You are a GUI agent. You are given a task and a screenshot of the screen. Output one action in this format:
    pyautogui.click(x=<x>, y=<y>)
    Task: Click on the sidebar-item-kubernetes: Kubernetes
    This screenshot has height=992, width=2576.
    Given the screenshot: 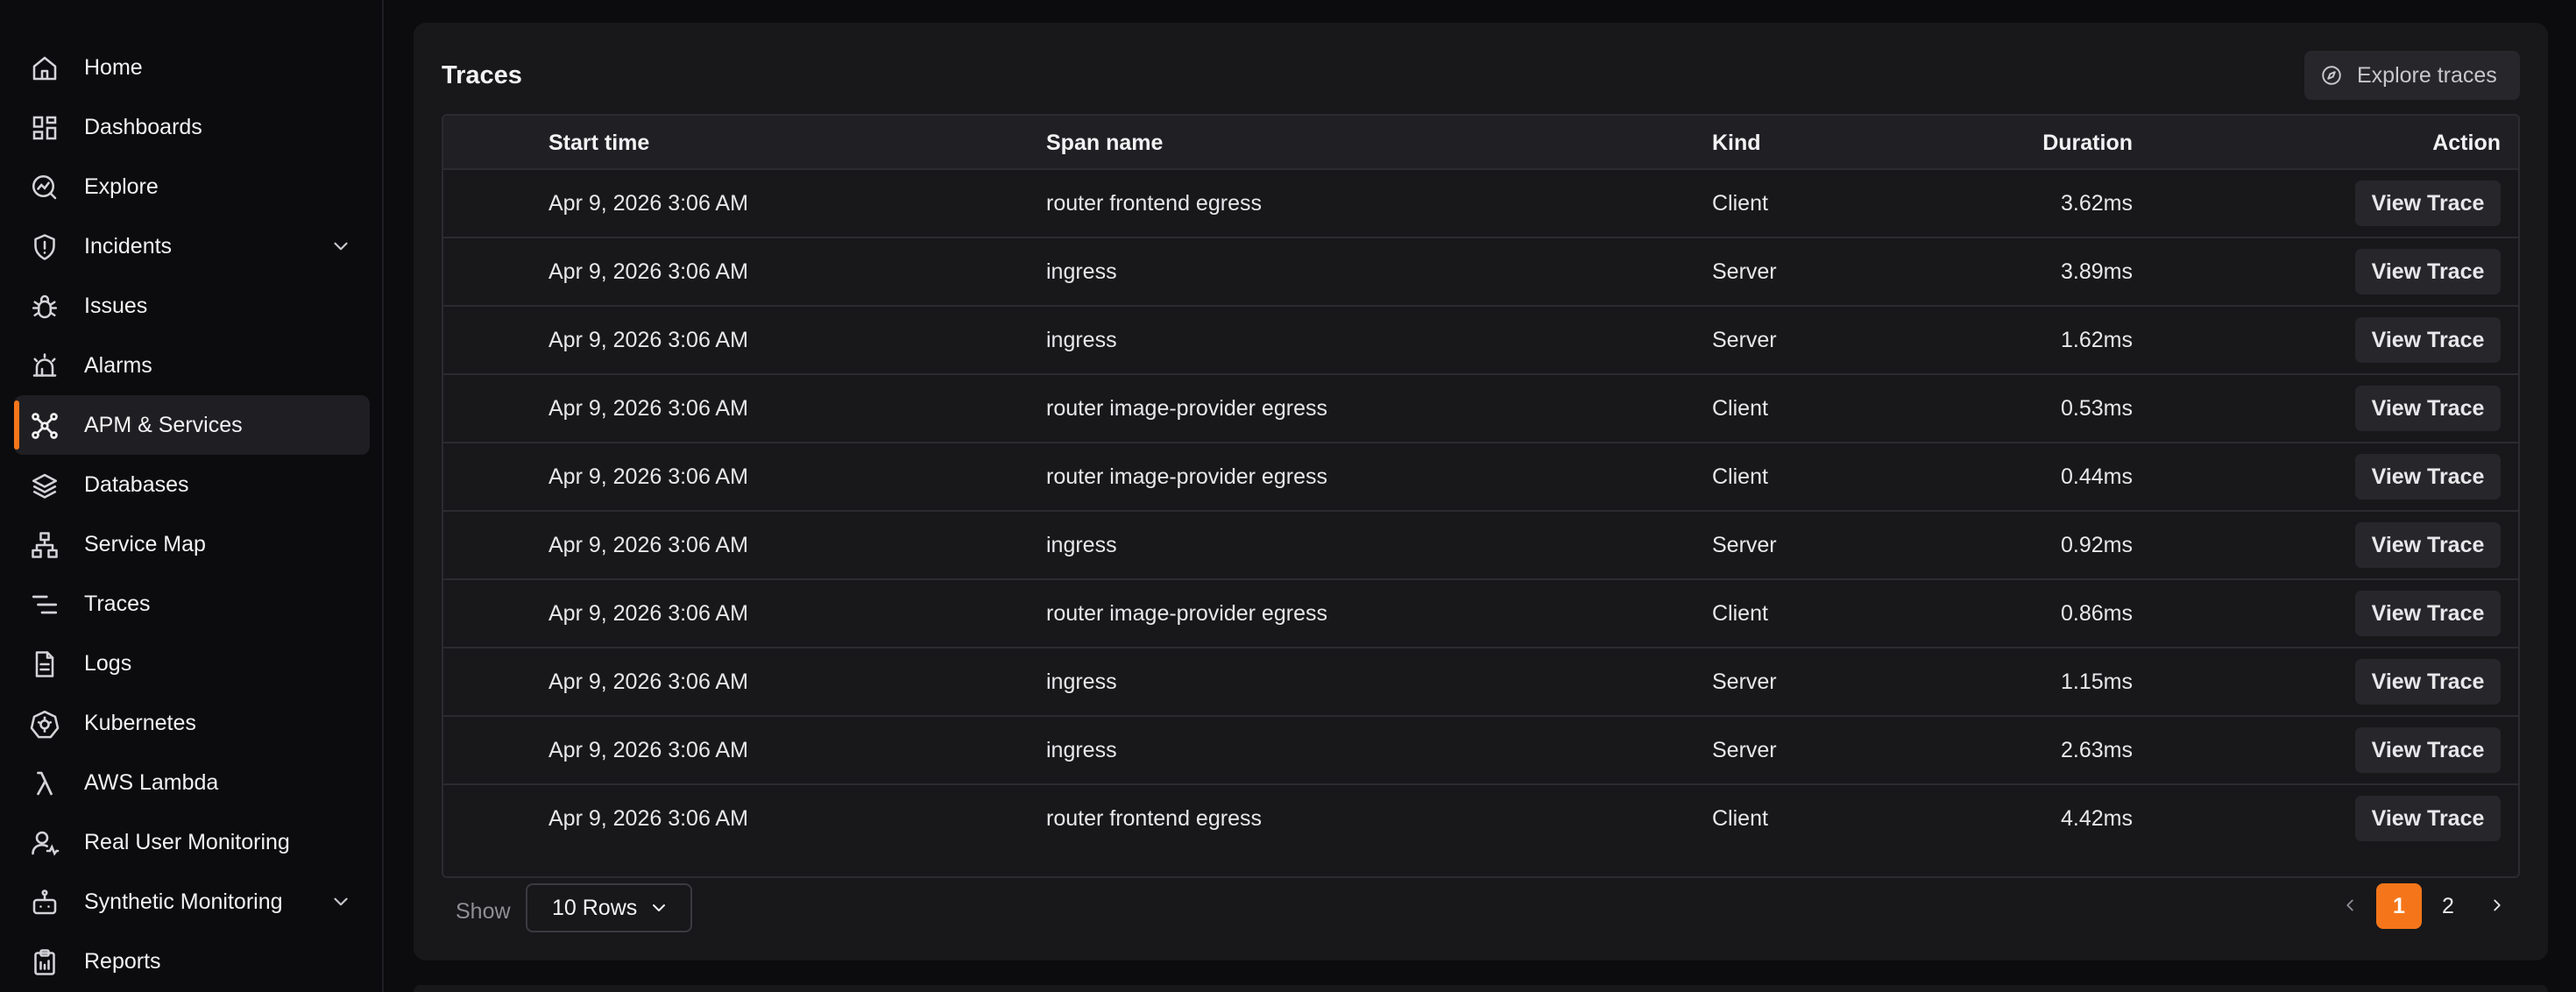 What is the action you would take?
    pyautogui.click(x=192, y=723)
    